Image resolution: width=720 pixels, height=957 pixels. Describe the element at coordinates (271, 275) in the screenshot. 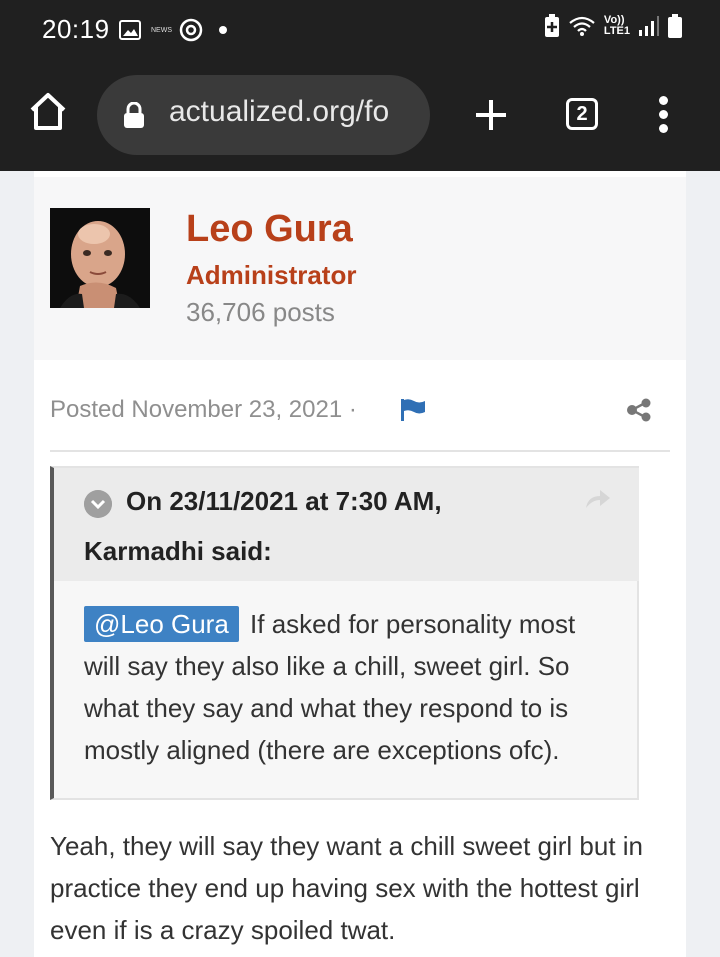

I see `author-role: Administrator` at that location.